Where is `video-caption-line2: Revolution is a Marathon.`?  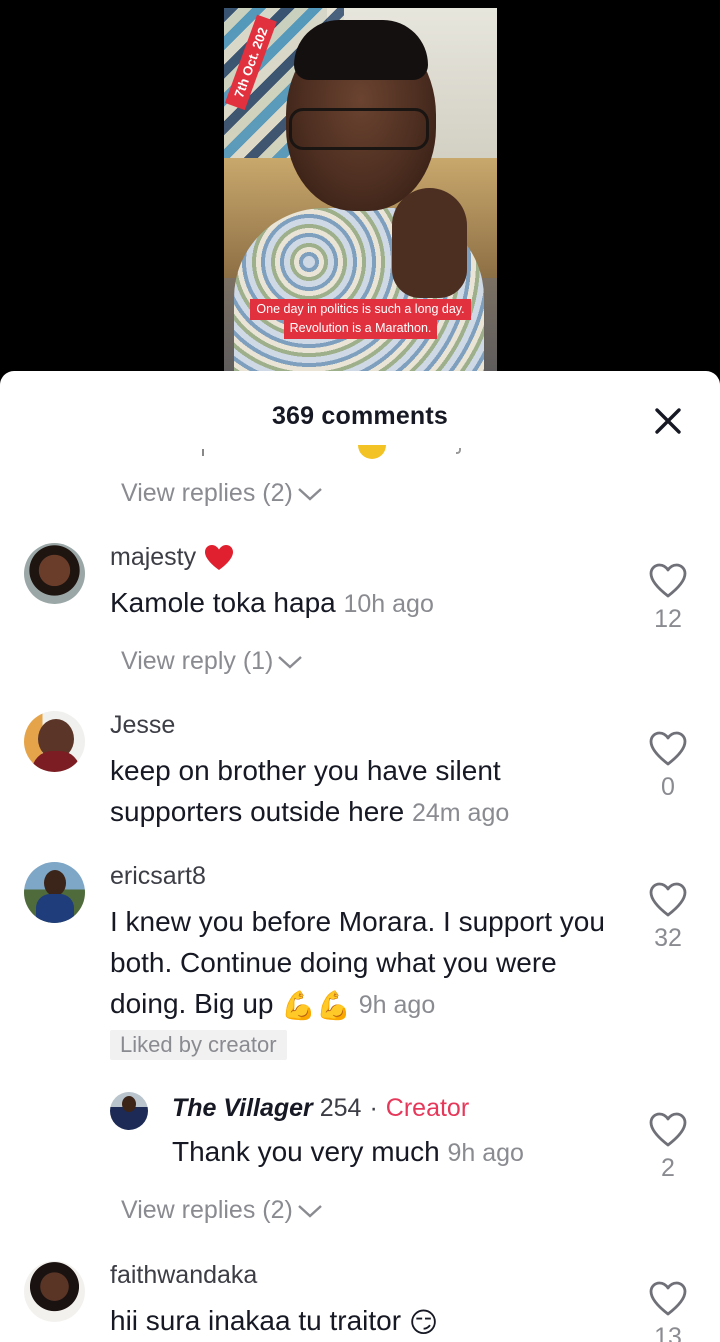
video-caption-line2: Revolution is a Marathon. is located at coordinates (360, 328).